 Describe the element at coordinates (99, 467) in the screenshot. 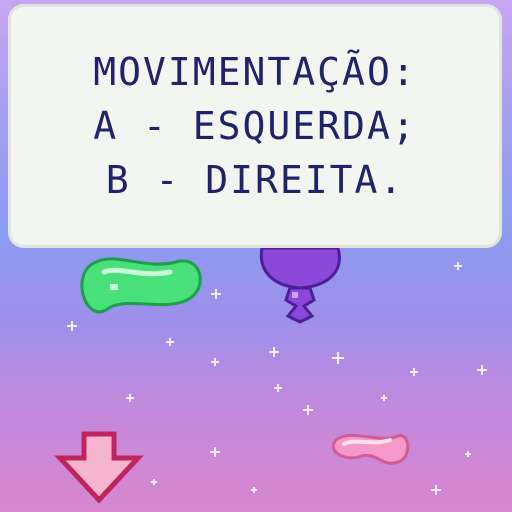

I see `down-arrow-icon` at that location.